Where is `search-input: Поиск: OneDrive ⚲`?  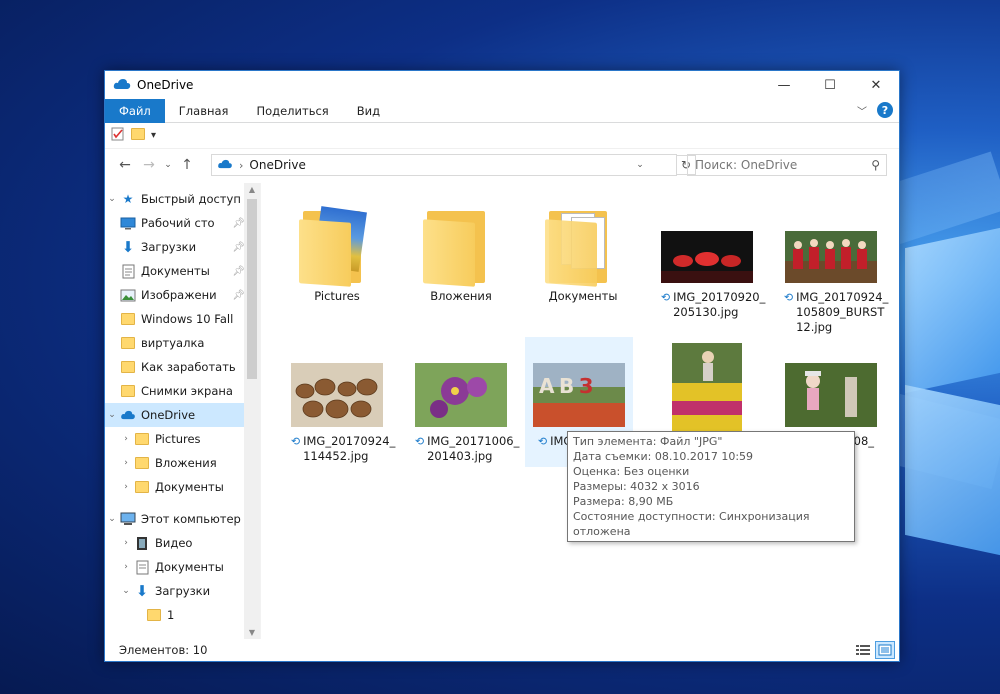
search-input: Поиск: OneDrive ⚲ is located at coordinates (787, 165).